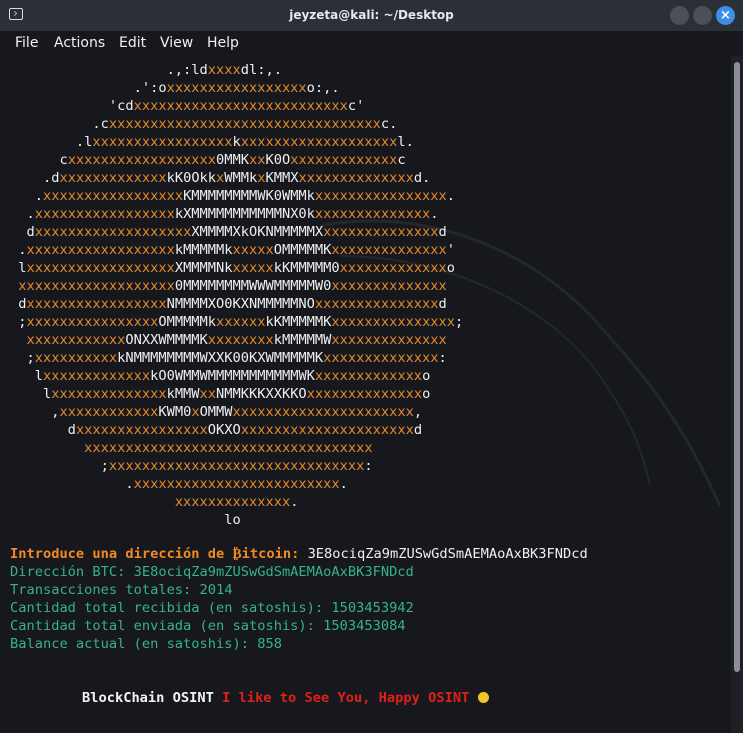 The image size is (743, 733). I want to click on ascii-art-segment: KWM0, so click(175, 412).